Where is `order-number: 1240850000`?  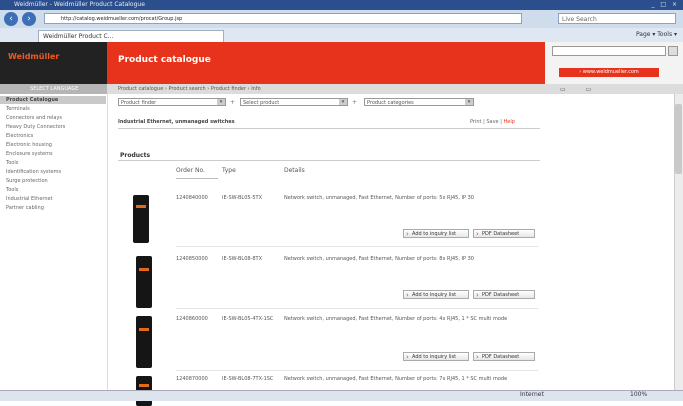 order-number: 1240850000 is located at coordinates (197, 259).